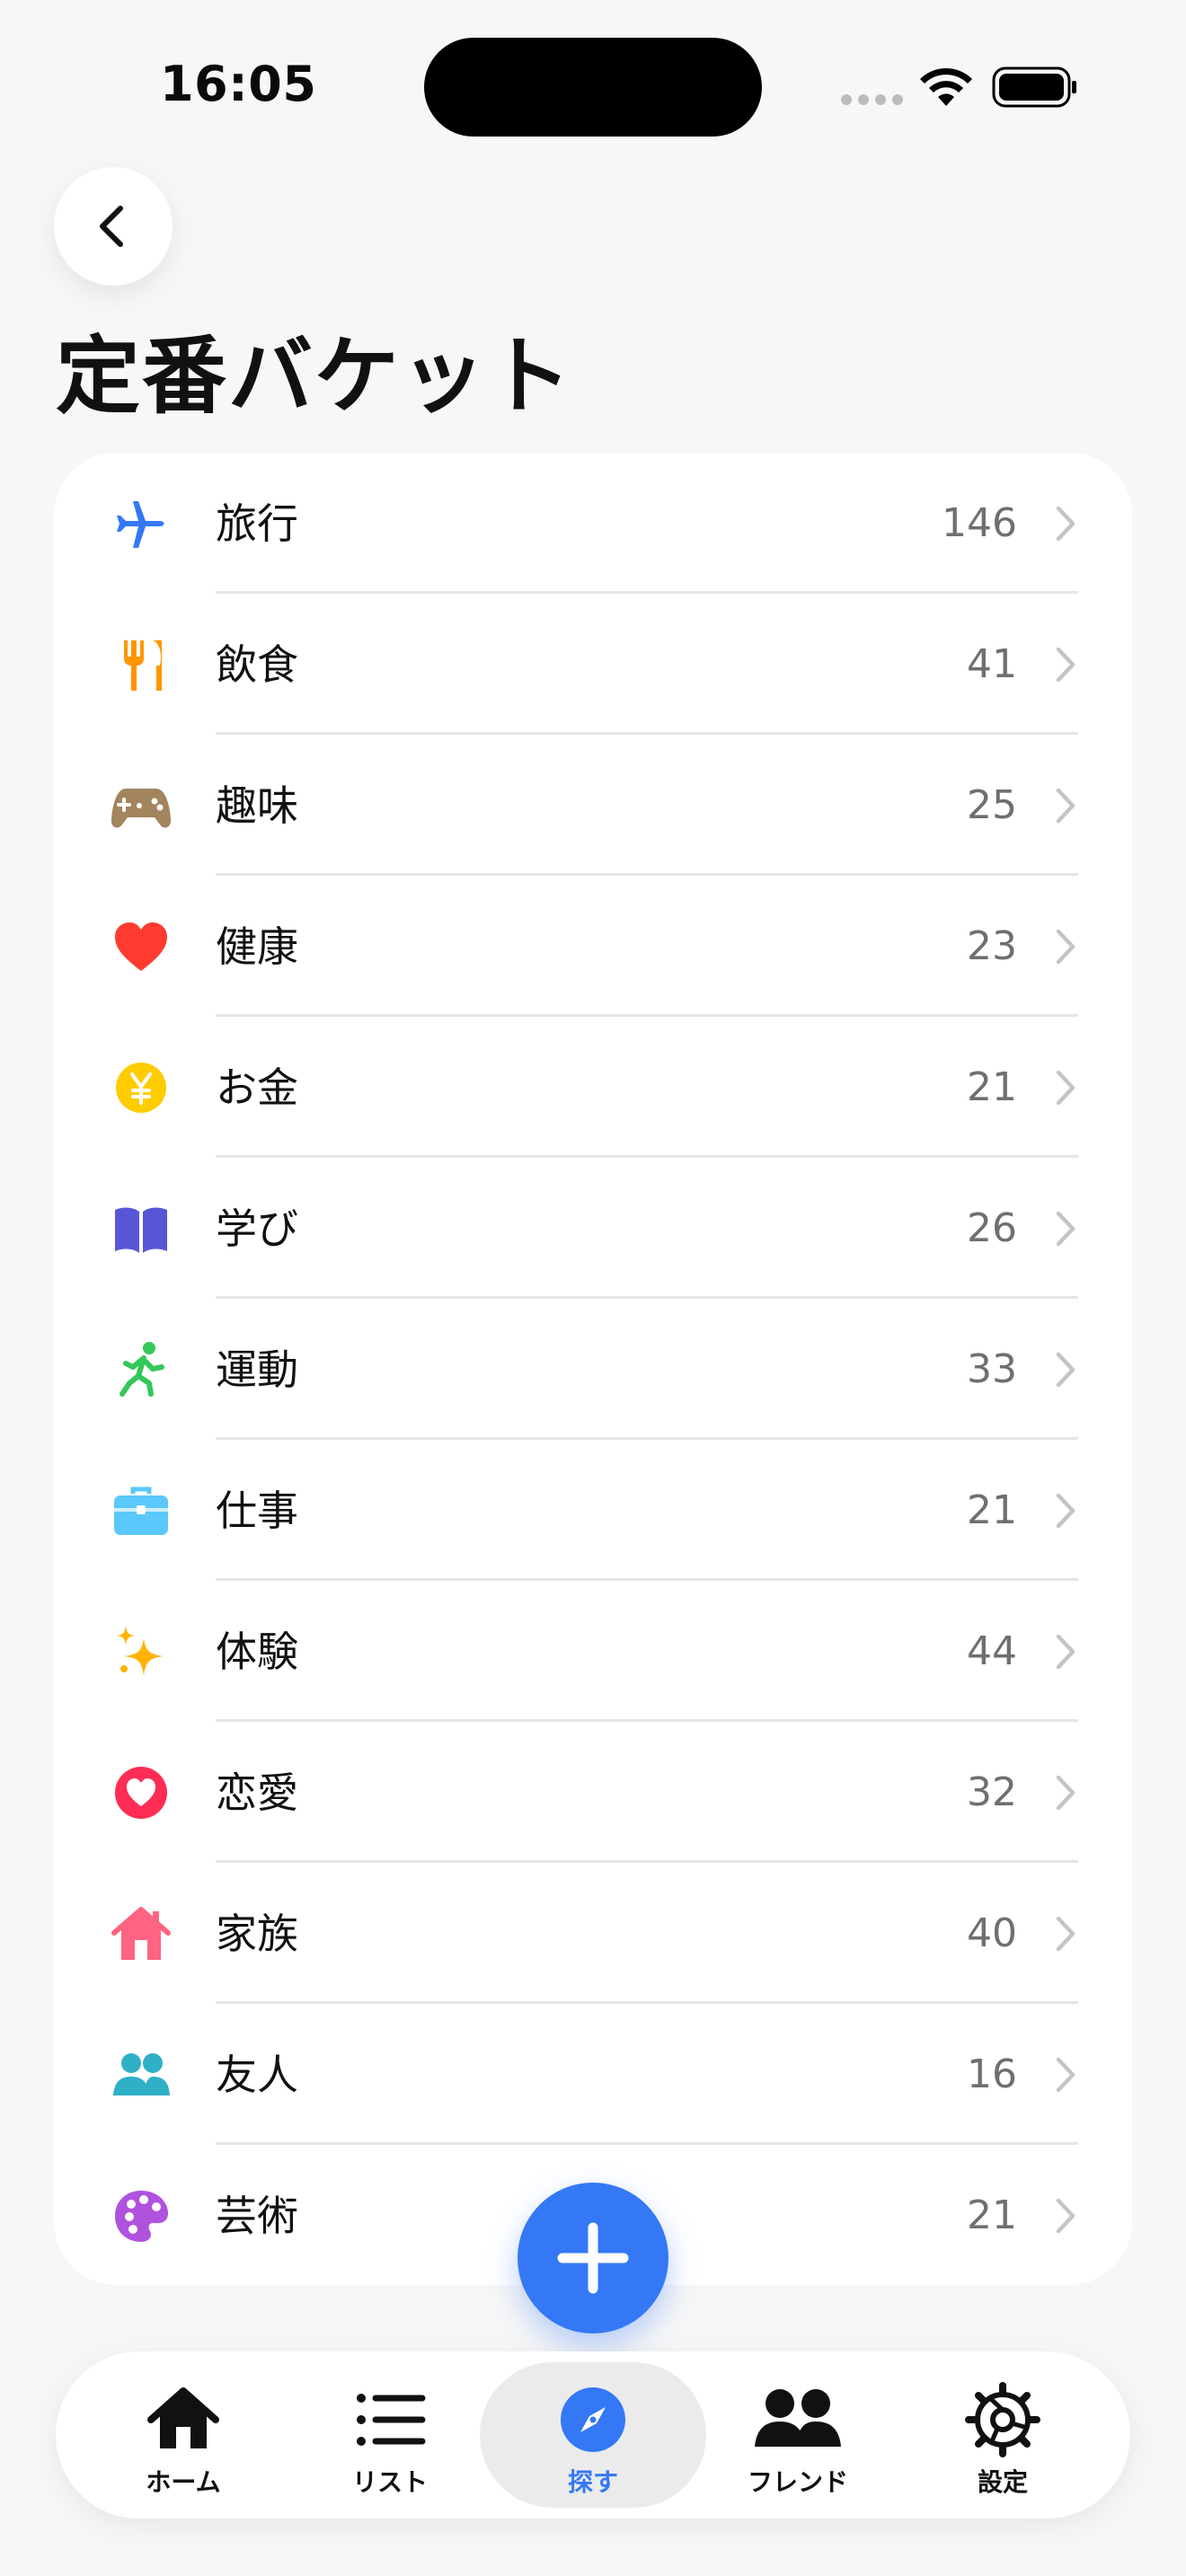 The height and width of the screenshot is (2576, 1186). I want to click on people-fill-icon, so click(798, 2418).